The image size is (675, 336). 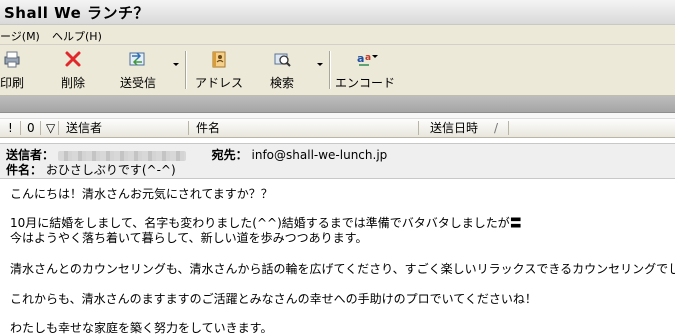 I want to click on menu-bar: ージ(M) ヘルプ(H), so click(x=337, y=35).